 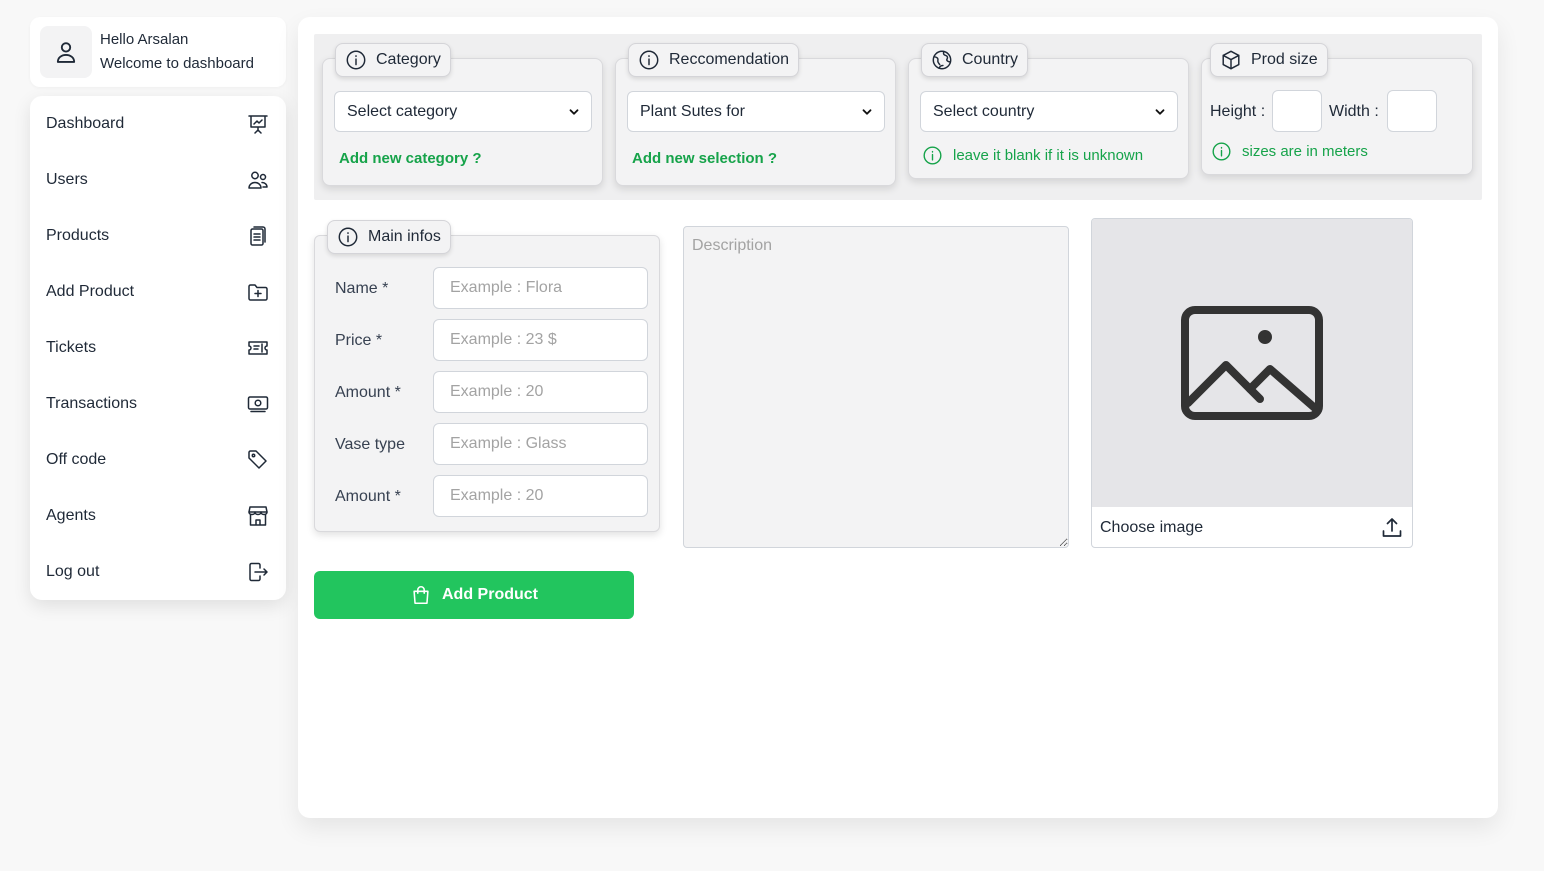 What do you see at coordinates (463, 111) in the screenshot?
I see `category-select: Select category` at bounding box center [463, 111].